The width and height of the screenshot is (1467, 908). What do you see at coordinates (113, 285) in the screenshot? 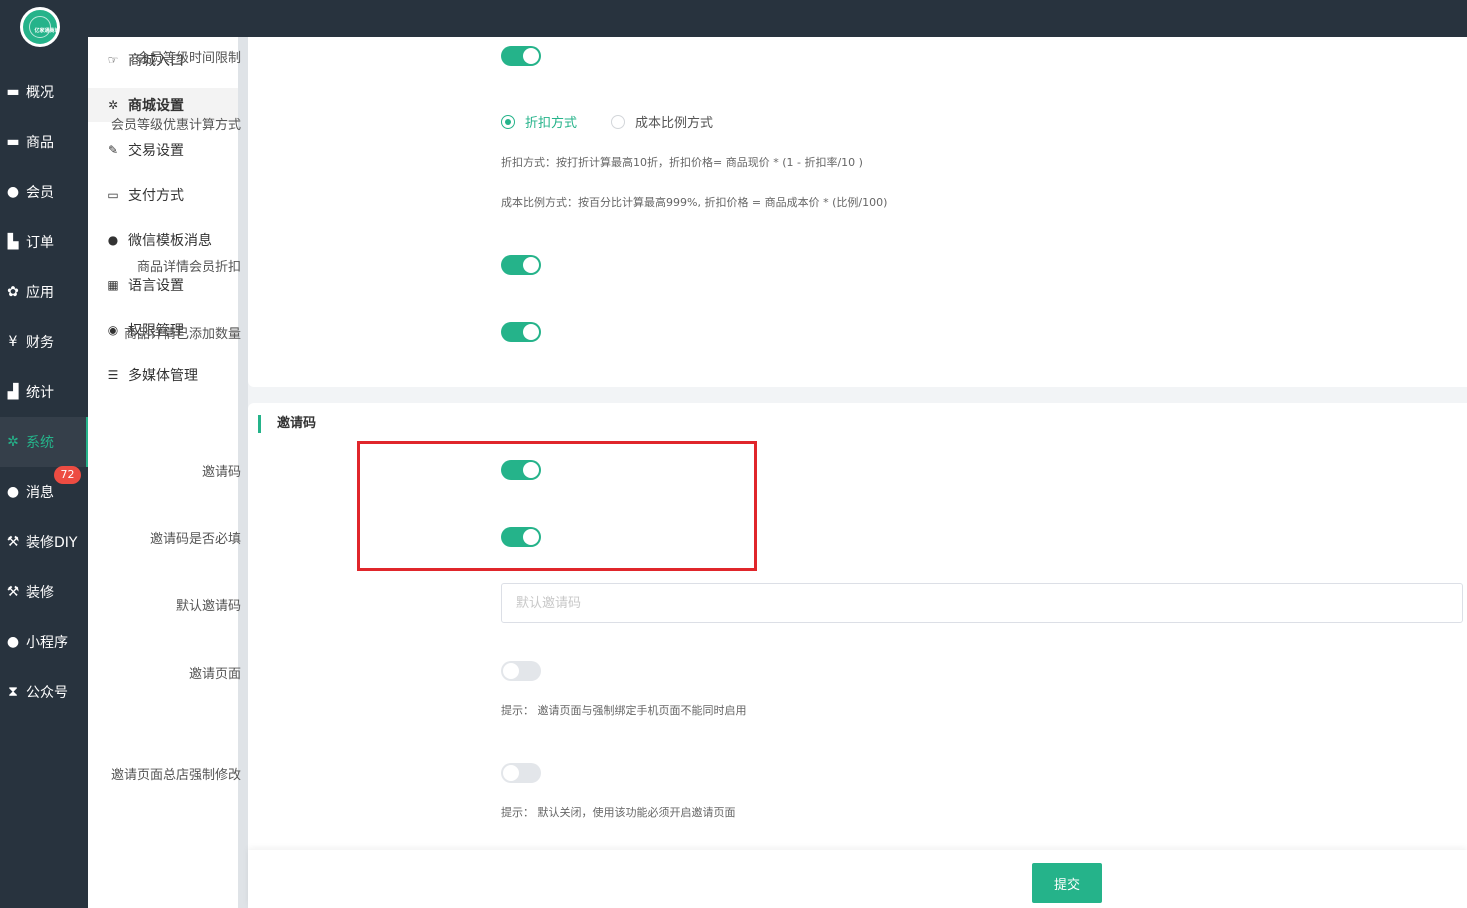
I see `language-icon: ▦` at bounding box center [113, 285].